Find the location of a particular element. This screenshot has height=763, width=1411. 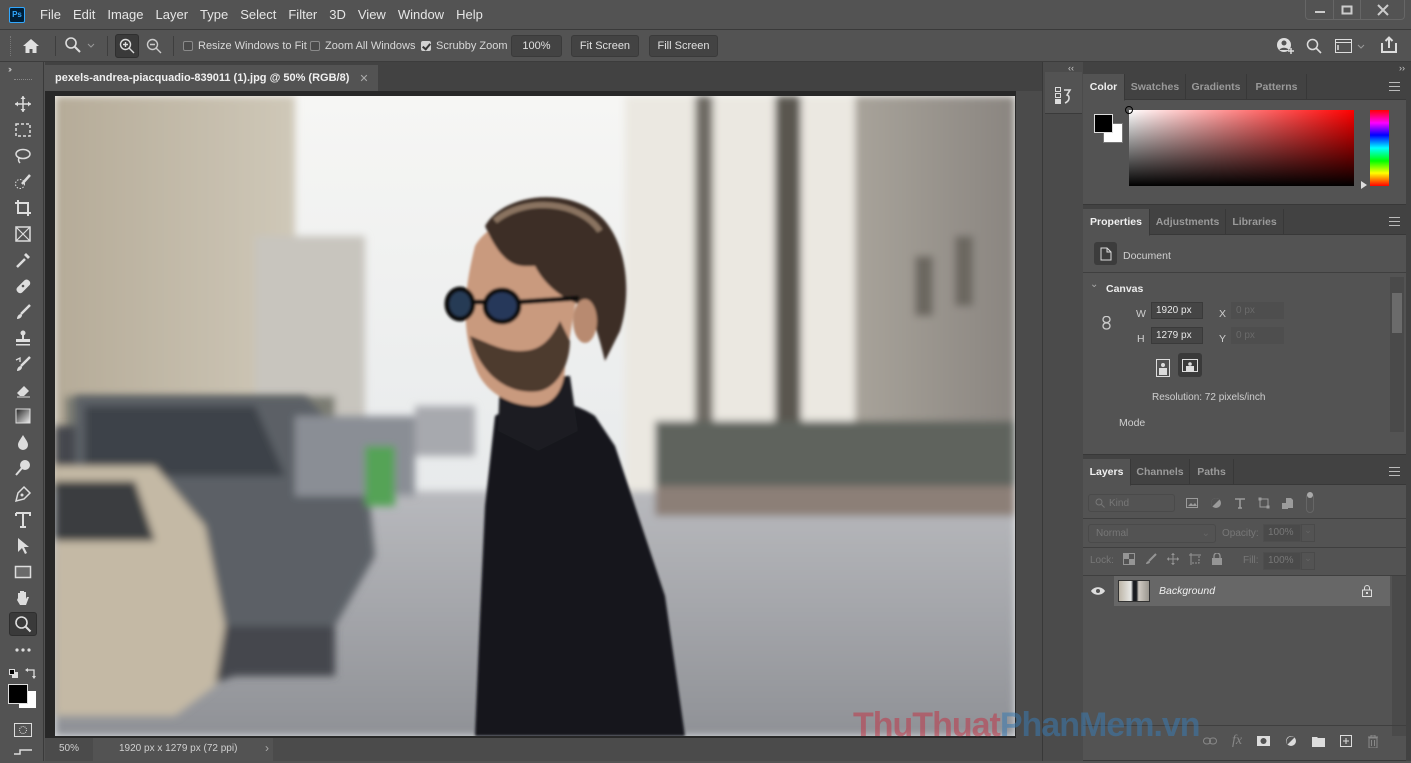

zoom-100-button: 100% is located at coordinates (536, 46).